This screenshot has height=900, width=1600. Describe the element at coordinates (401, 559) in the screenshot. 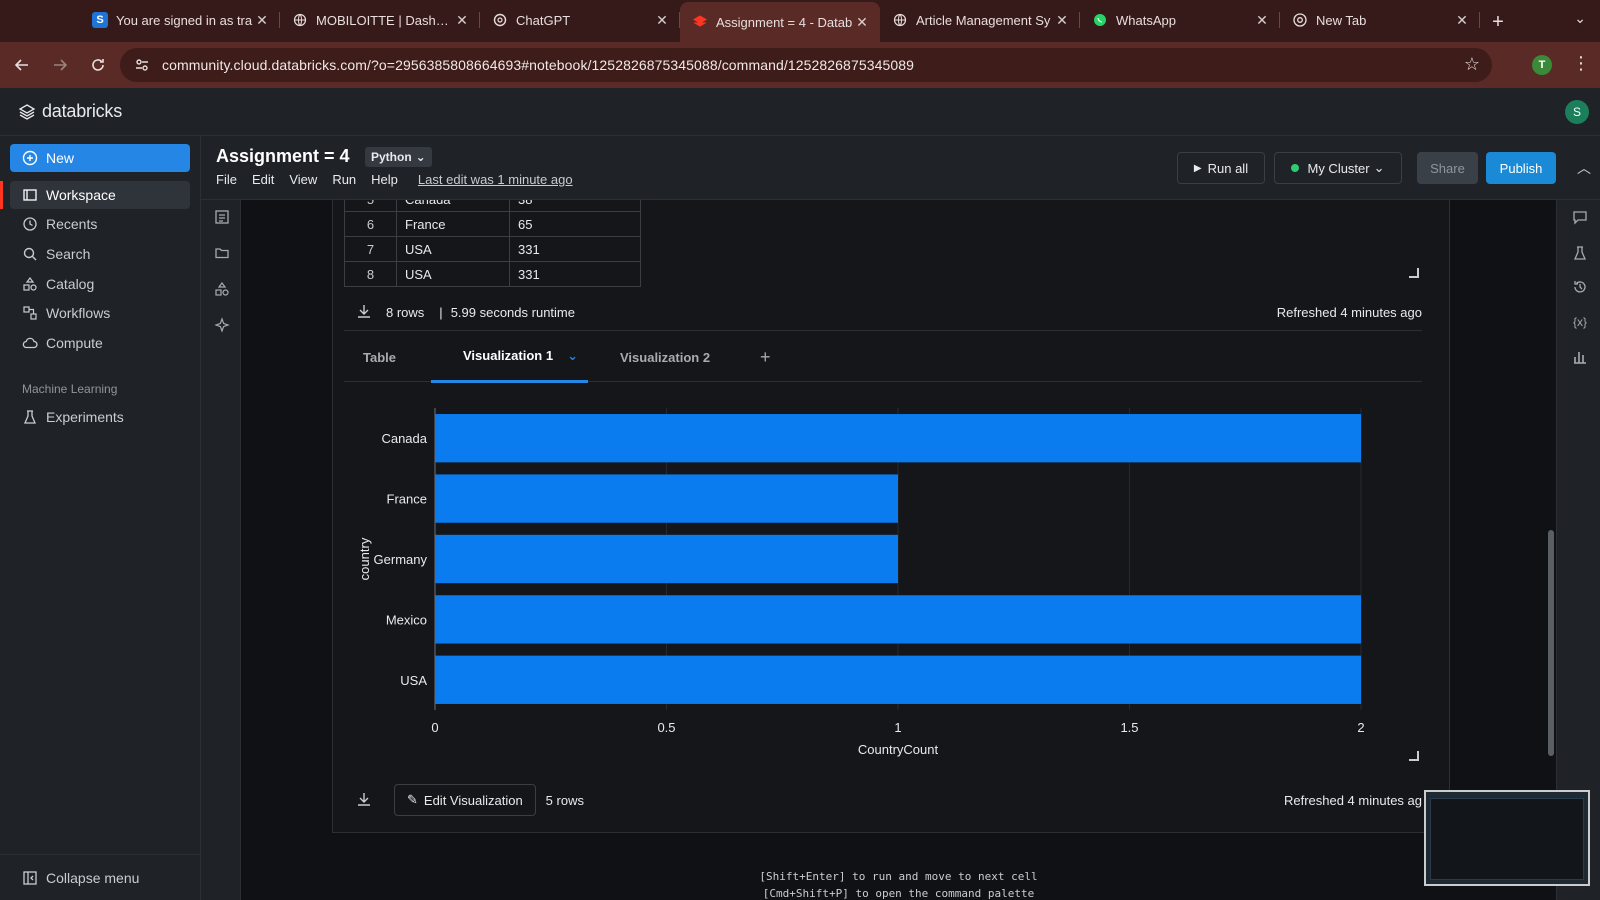

I see `y-tick-label: Germany` at that location.